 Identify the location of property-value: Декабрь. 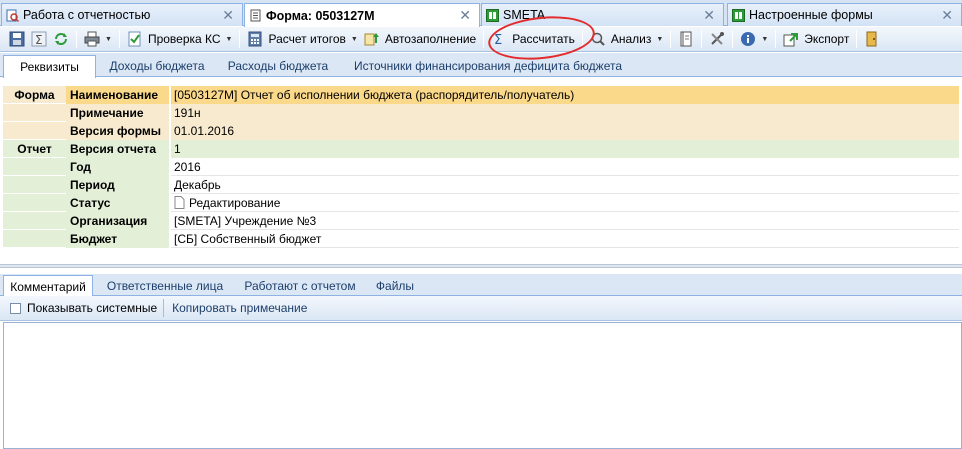
(565, 185).